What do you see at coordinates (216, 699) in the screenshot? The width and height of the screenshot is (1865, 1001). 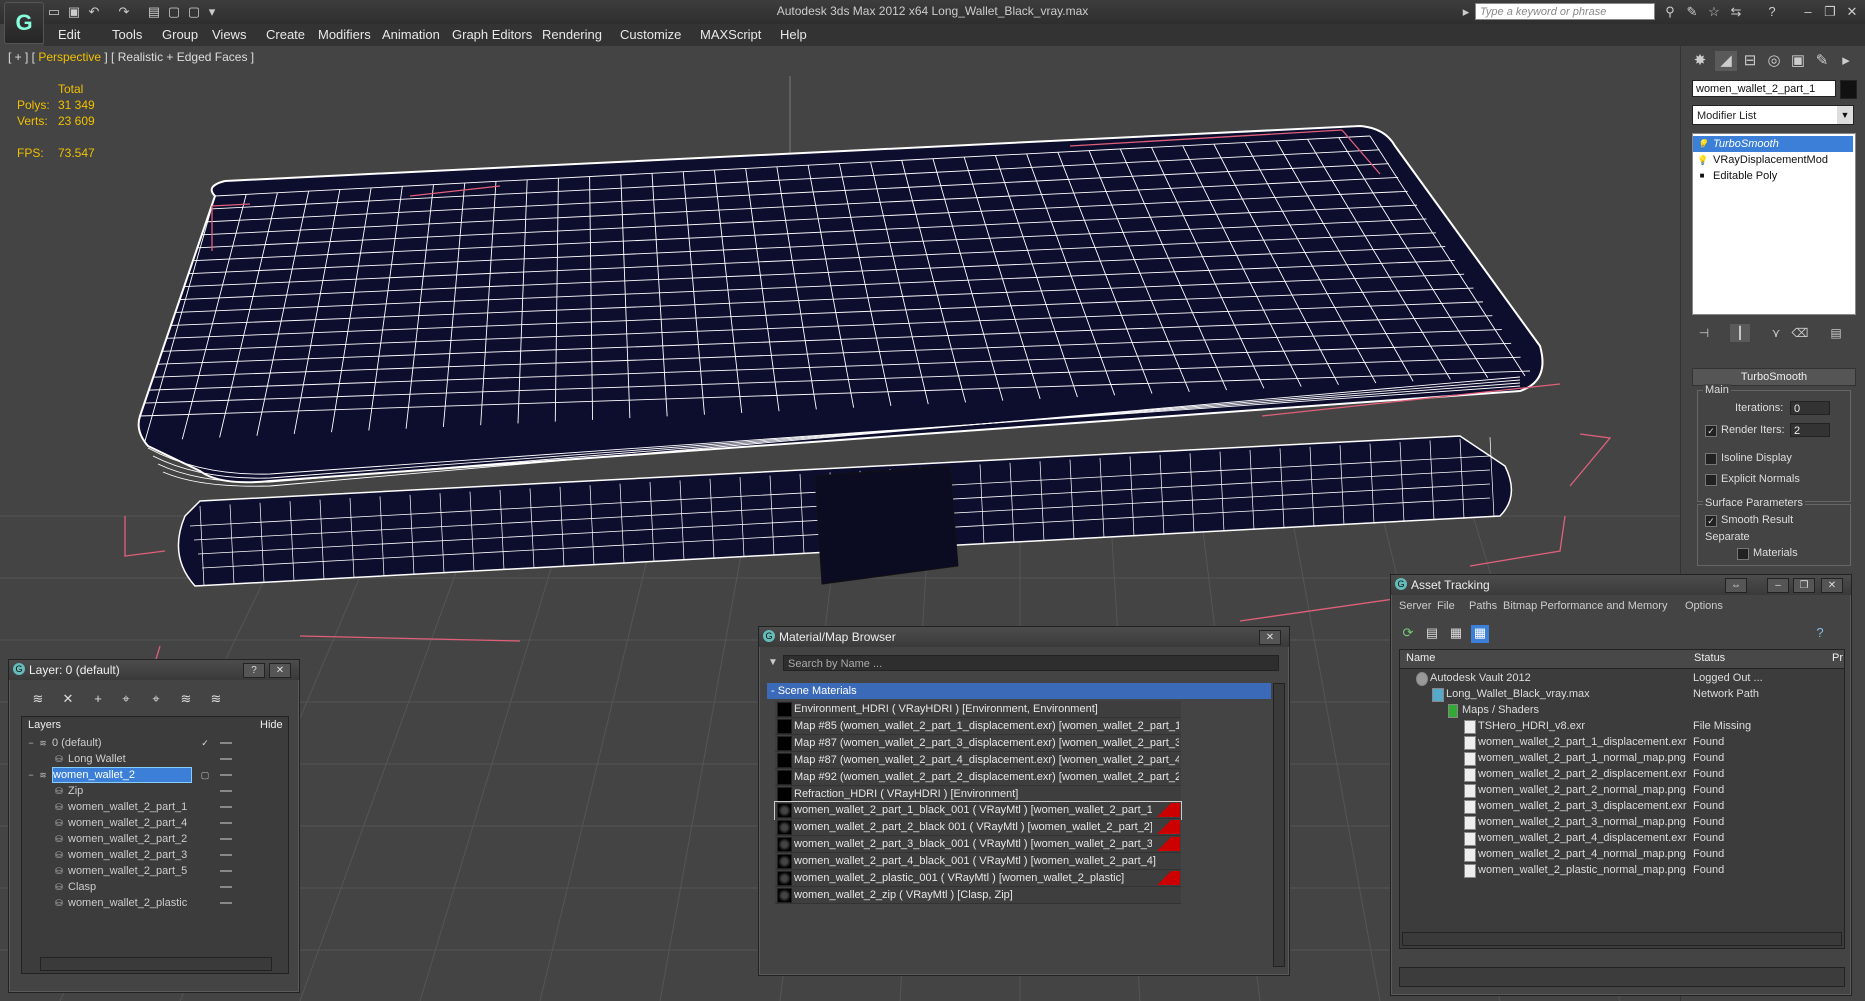 I see `freeze-all-icon: ≋` at bounding box center [216, 699].